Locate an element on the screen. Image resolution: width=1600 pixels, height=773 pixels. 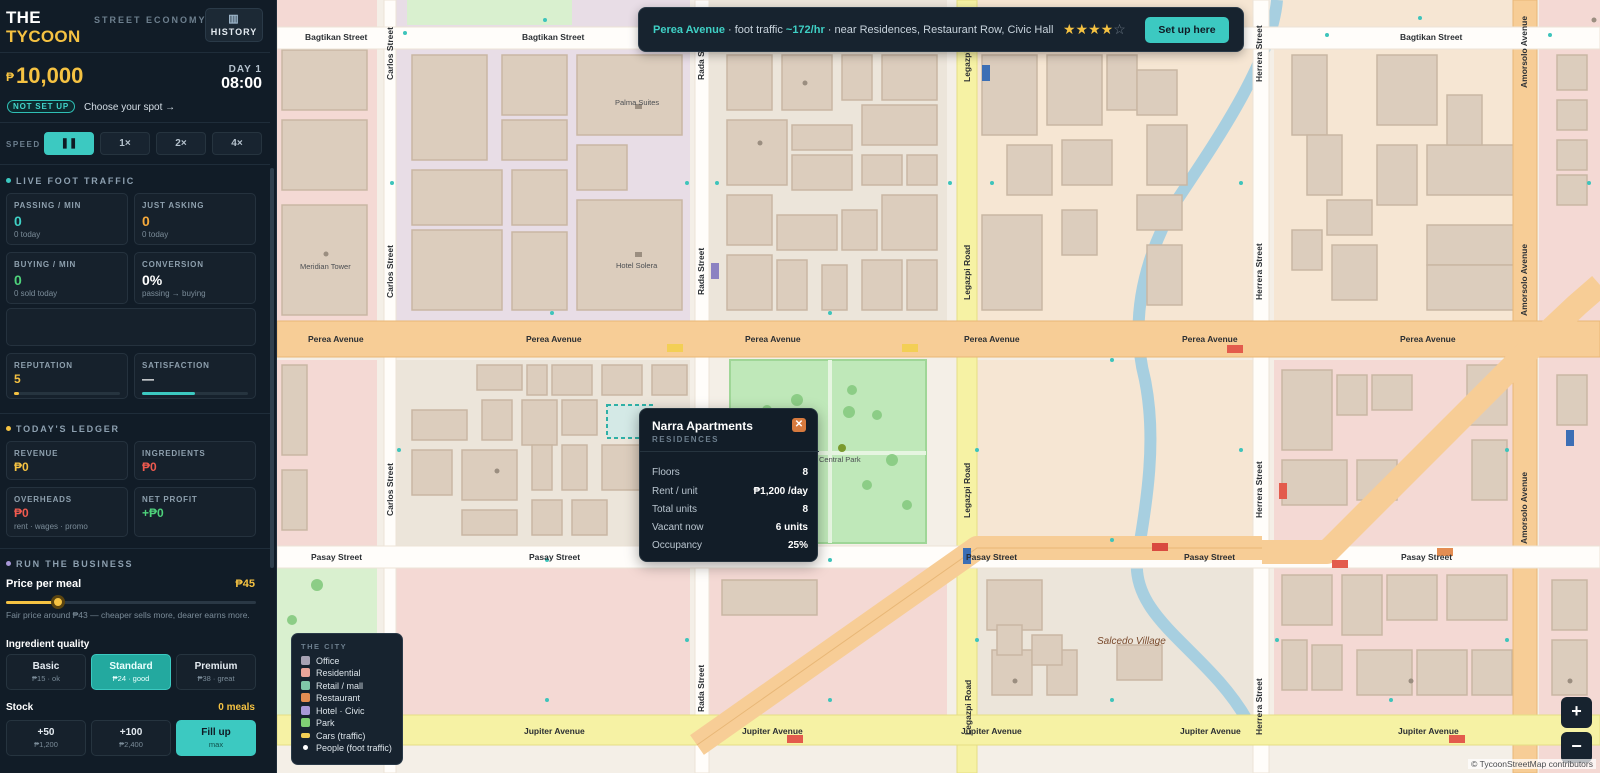
zone-restaurant is located at coordinates (1111, 454).